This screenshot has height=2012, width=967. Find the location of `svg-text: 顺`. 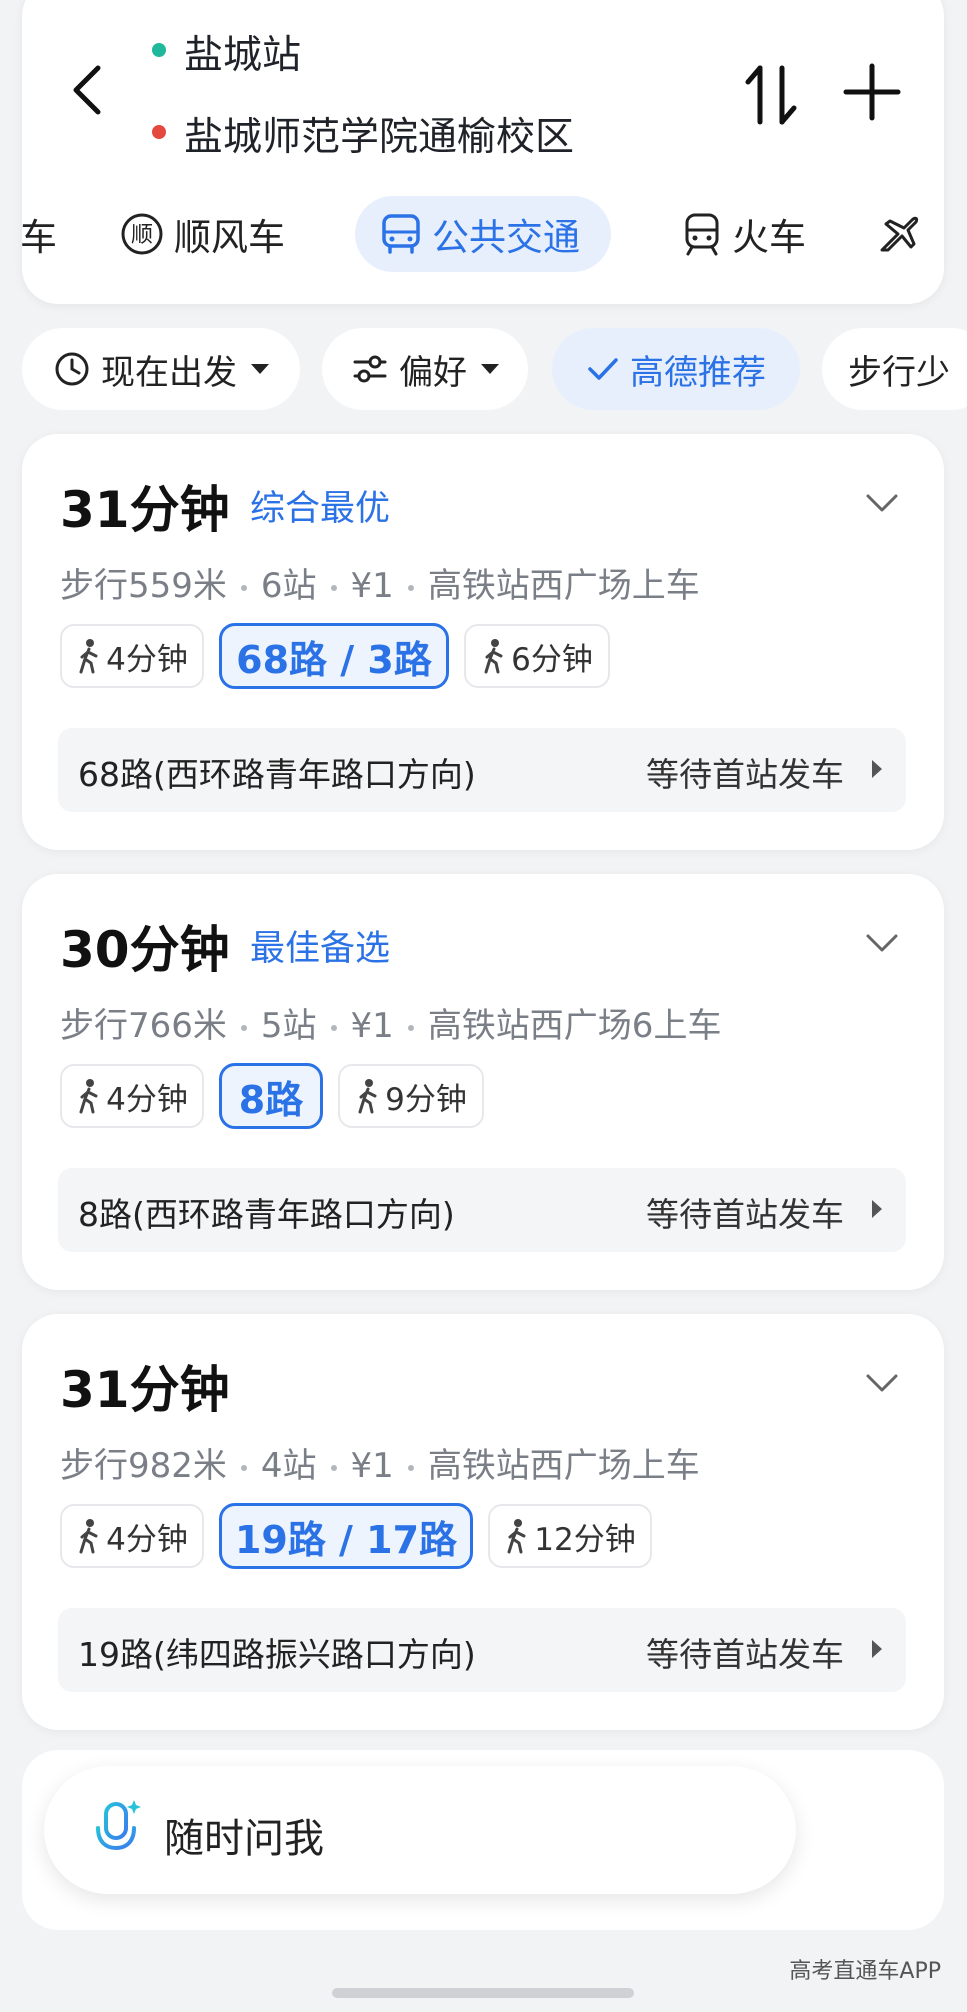

svg-text: 顺 is located at coordinates (142, 235).